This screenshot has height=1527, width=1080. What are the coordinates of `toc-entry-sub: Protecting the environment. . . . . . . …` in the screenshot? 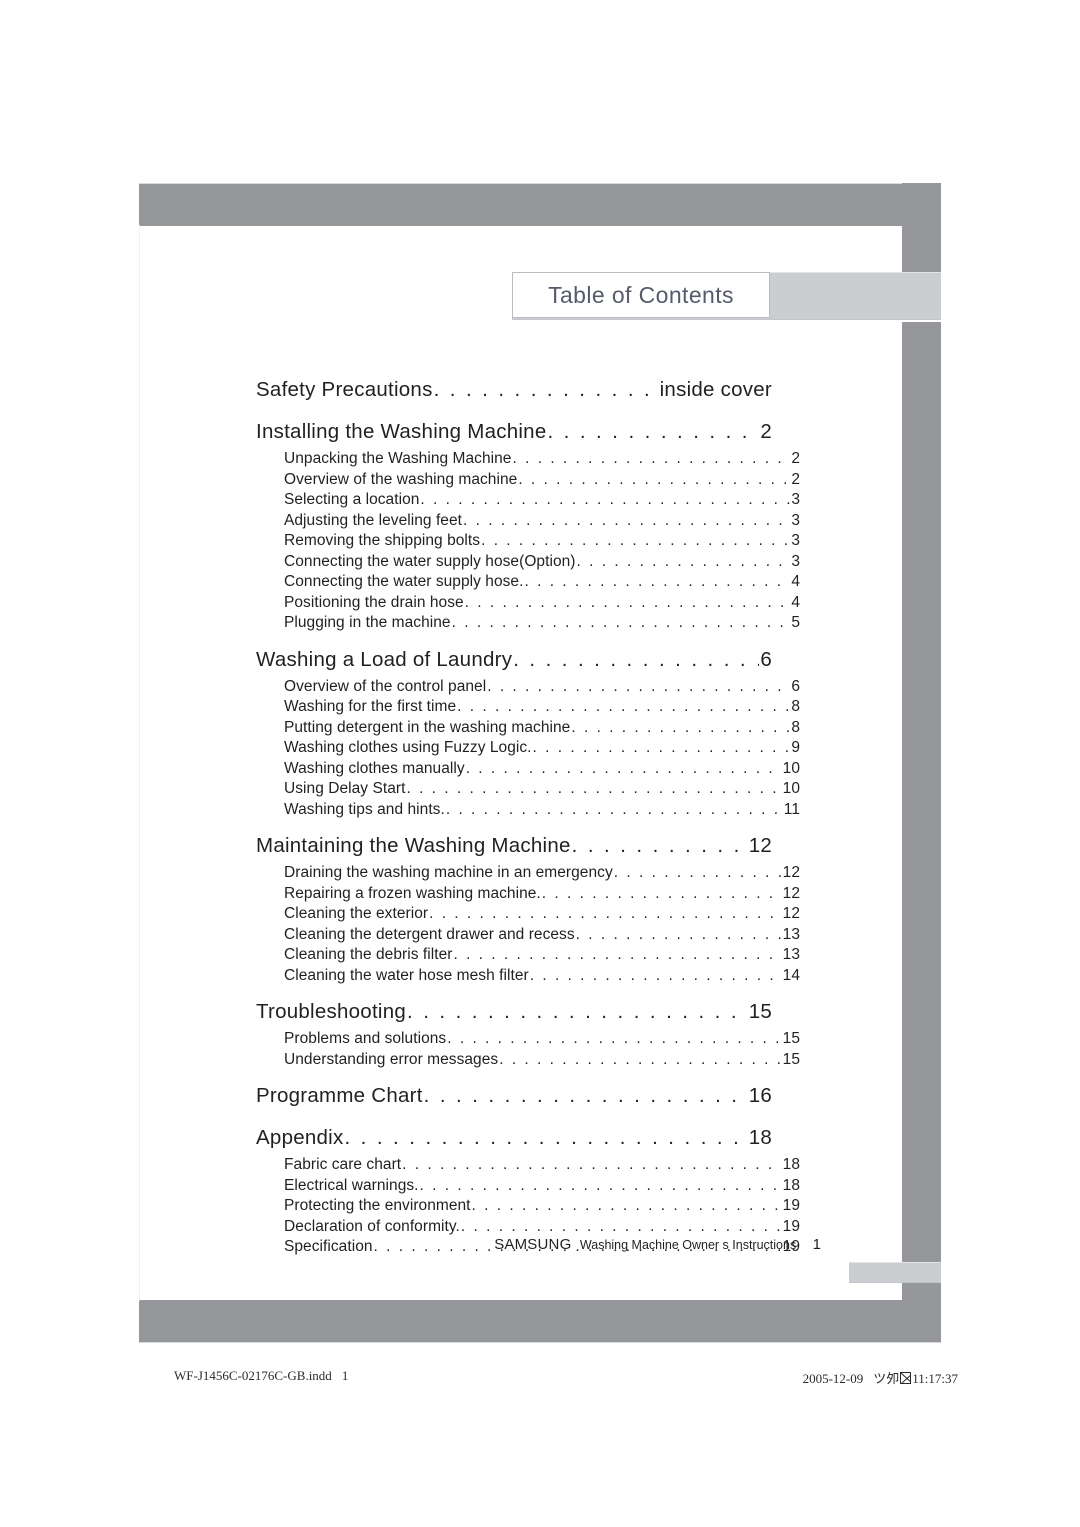 It's located at (542, 1206).